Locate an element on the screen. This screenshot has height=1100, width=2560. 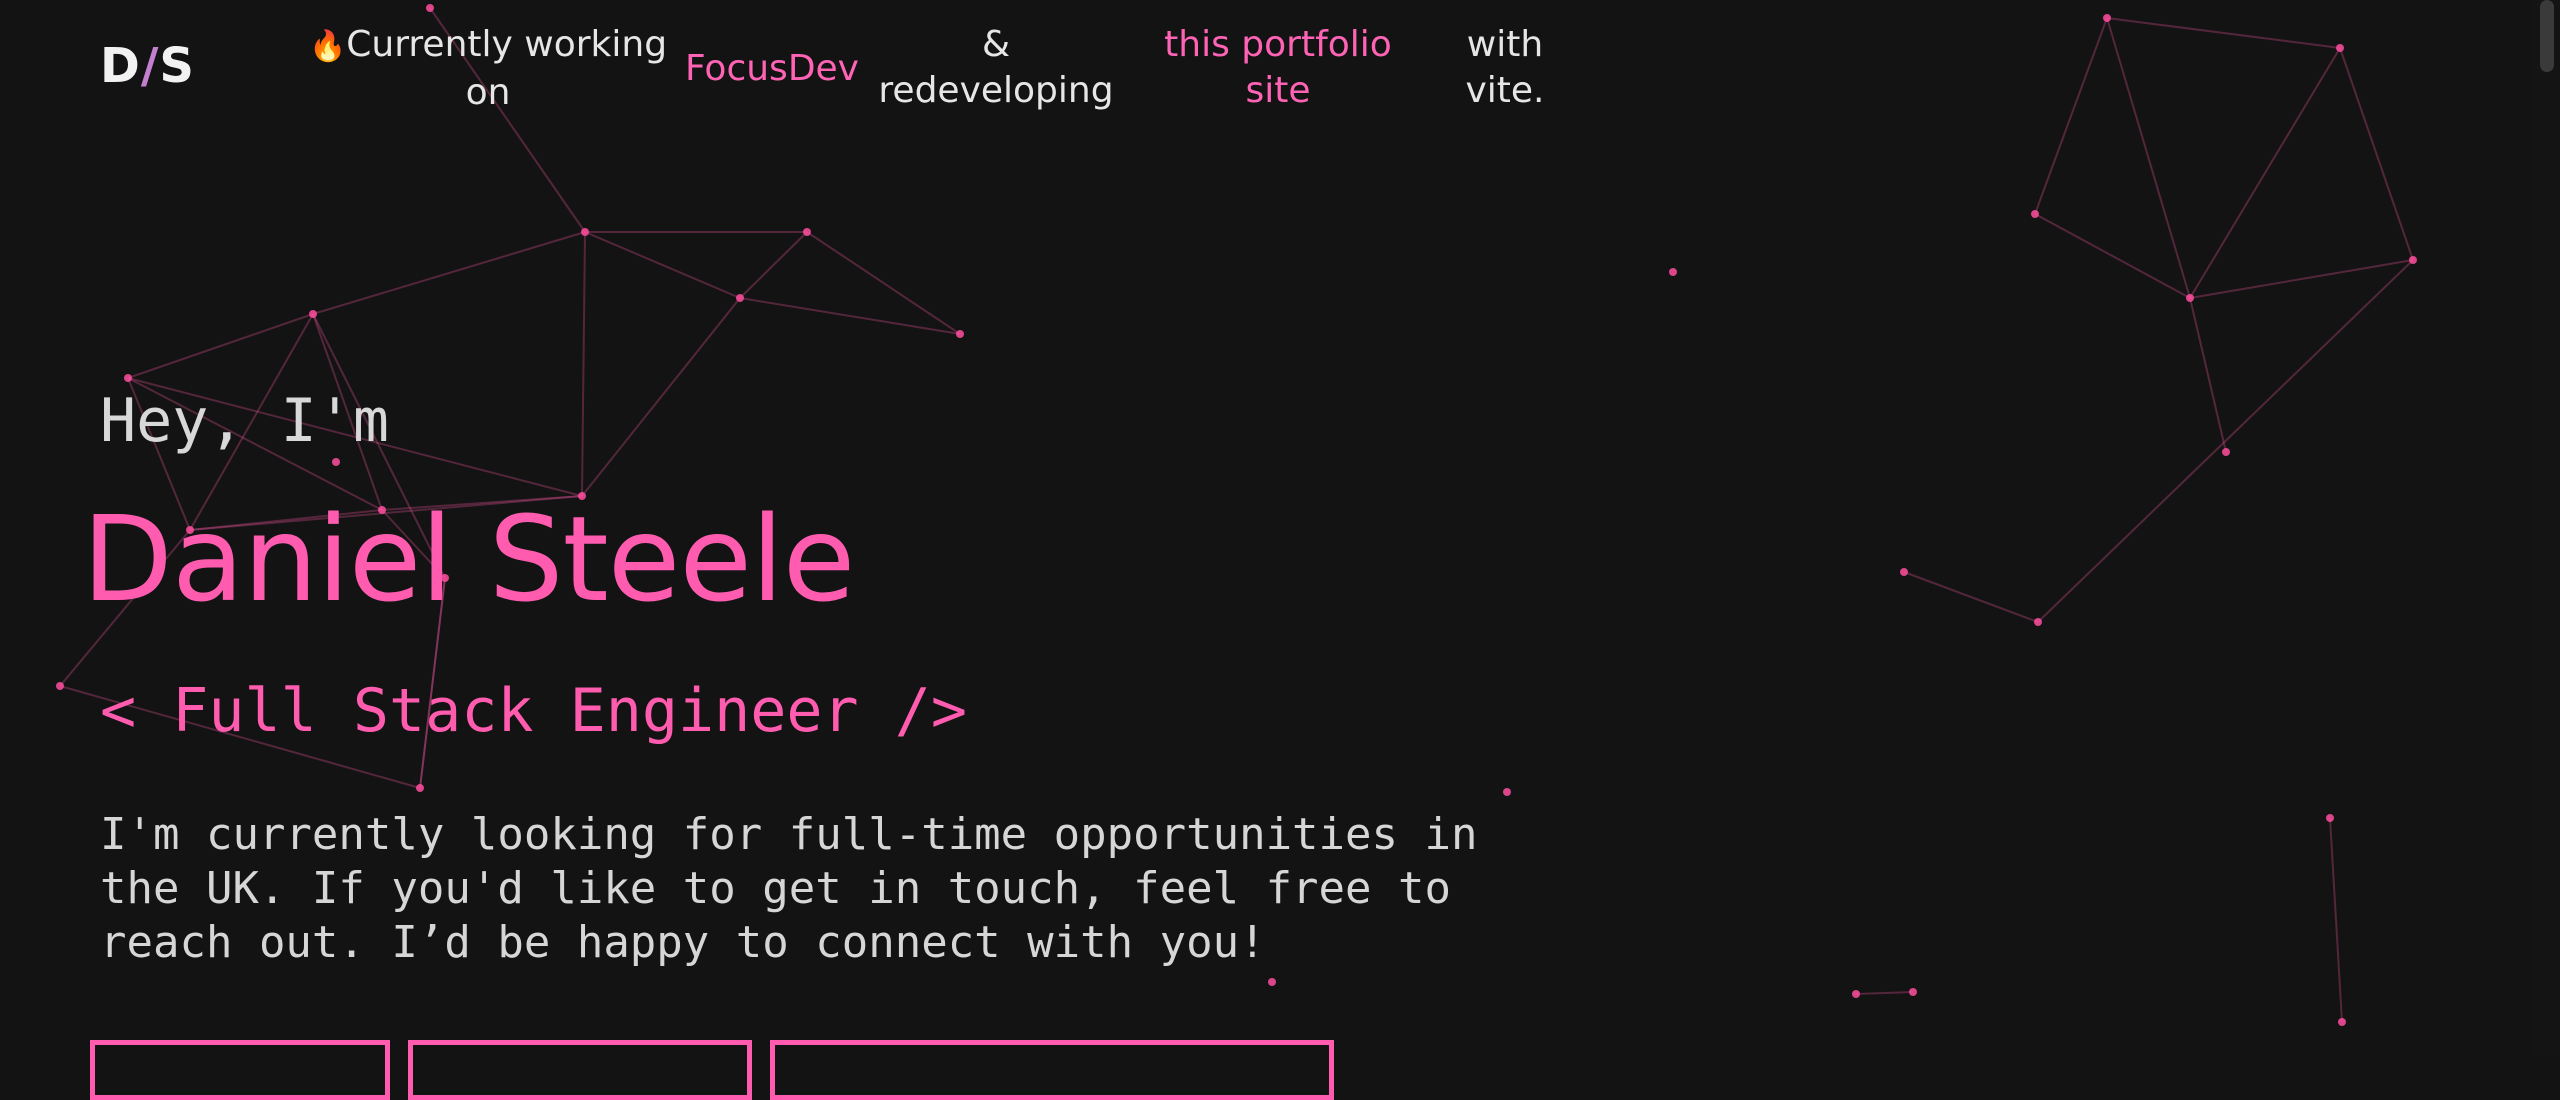
status-text-redeveloping: & redeveloping is located at coordinates (996, 67).